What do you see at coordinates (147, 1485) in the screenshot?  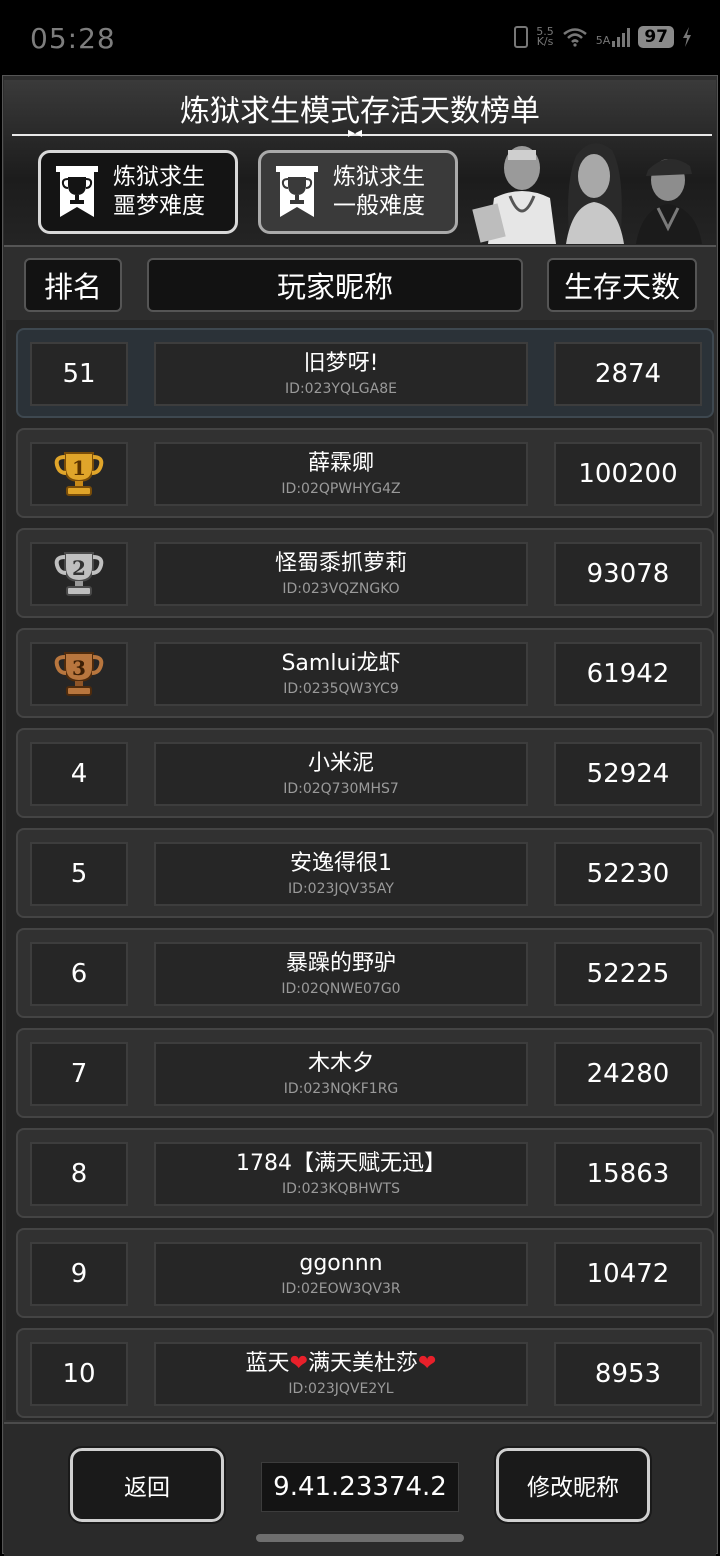 I see `back-button: 返回` at bounding box center [147, 1485].